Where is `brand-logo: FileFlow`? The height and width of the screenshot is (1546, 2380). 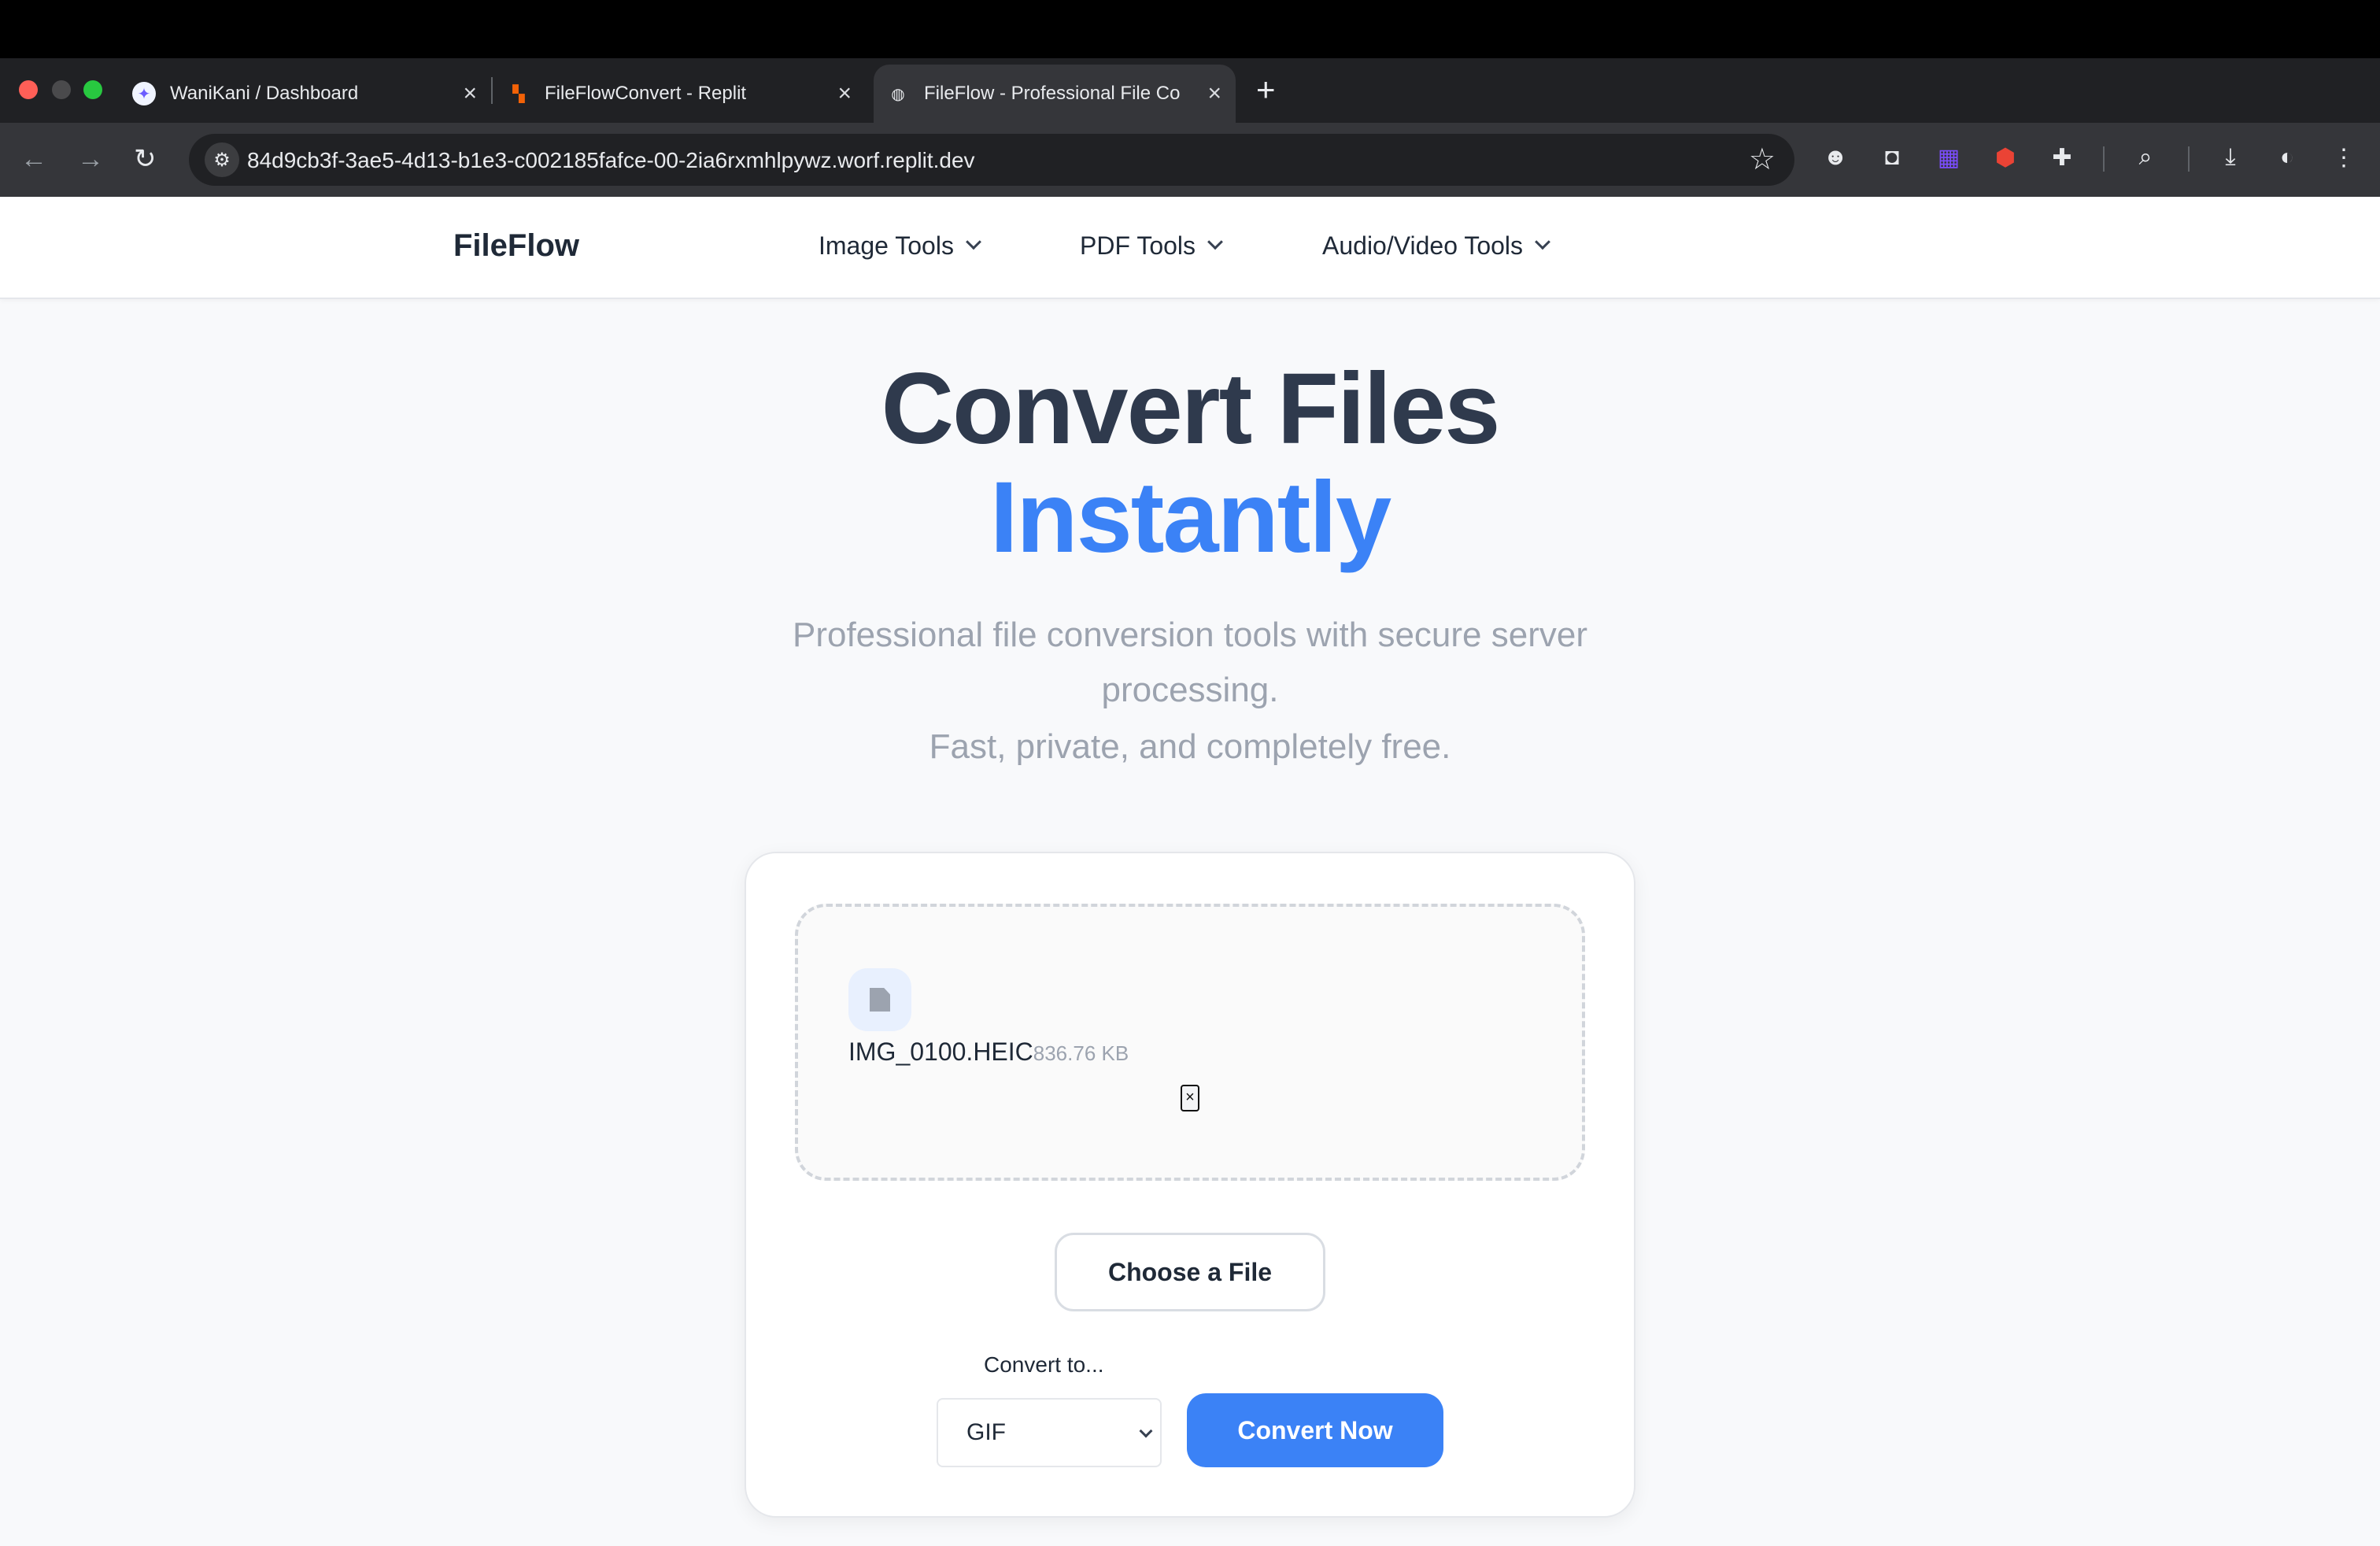
brand-logo: FileFlow is located at coordinates (516, 246).